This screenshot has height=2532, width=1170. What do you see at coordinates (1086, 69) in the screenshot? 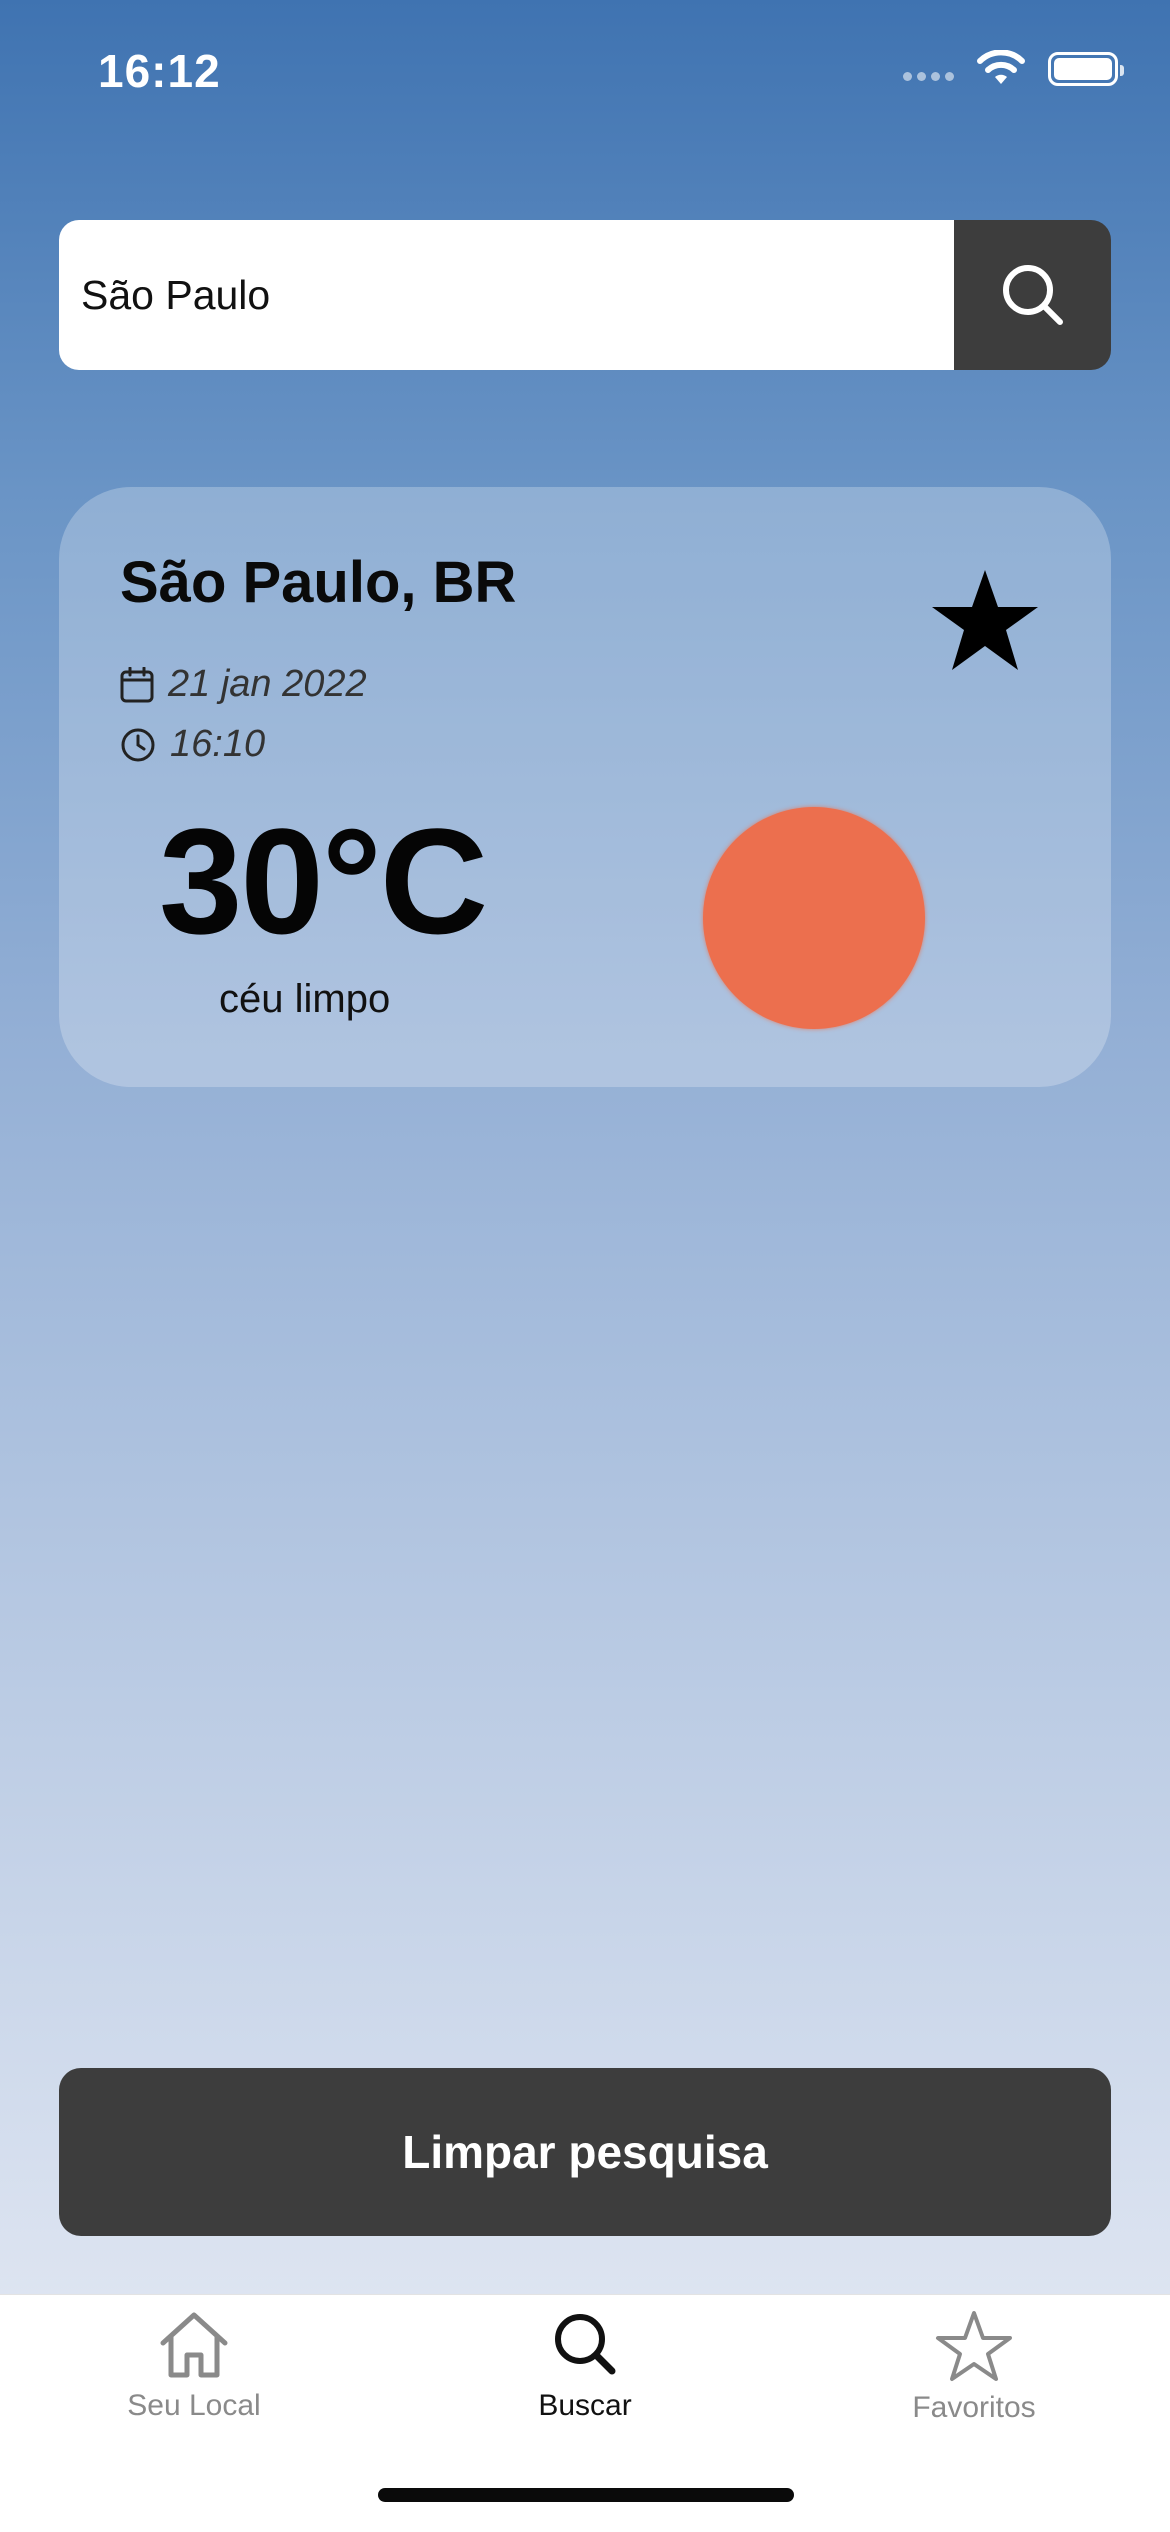
I see `battery-icon` at bounding box center [1086, 69].